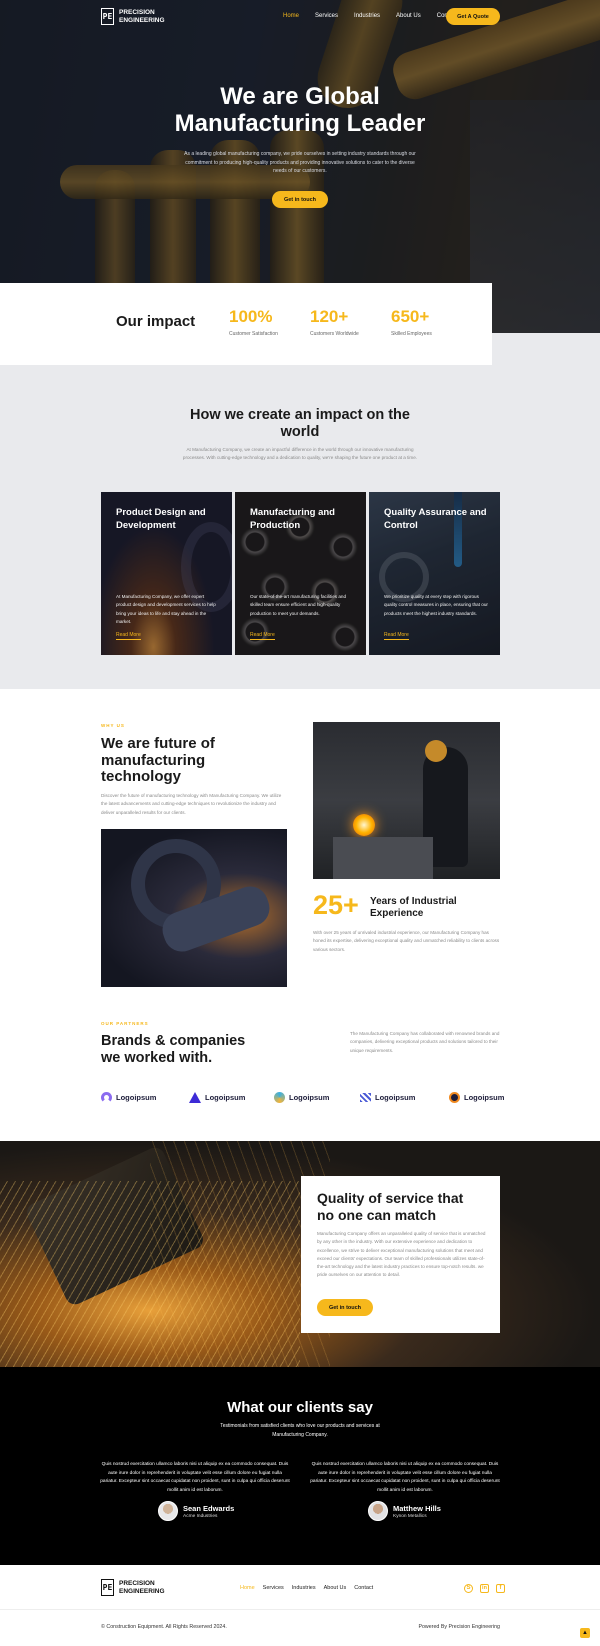  I want to click on quality-section, so click(300, 1254).